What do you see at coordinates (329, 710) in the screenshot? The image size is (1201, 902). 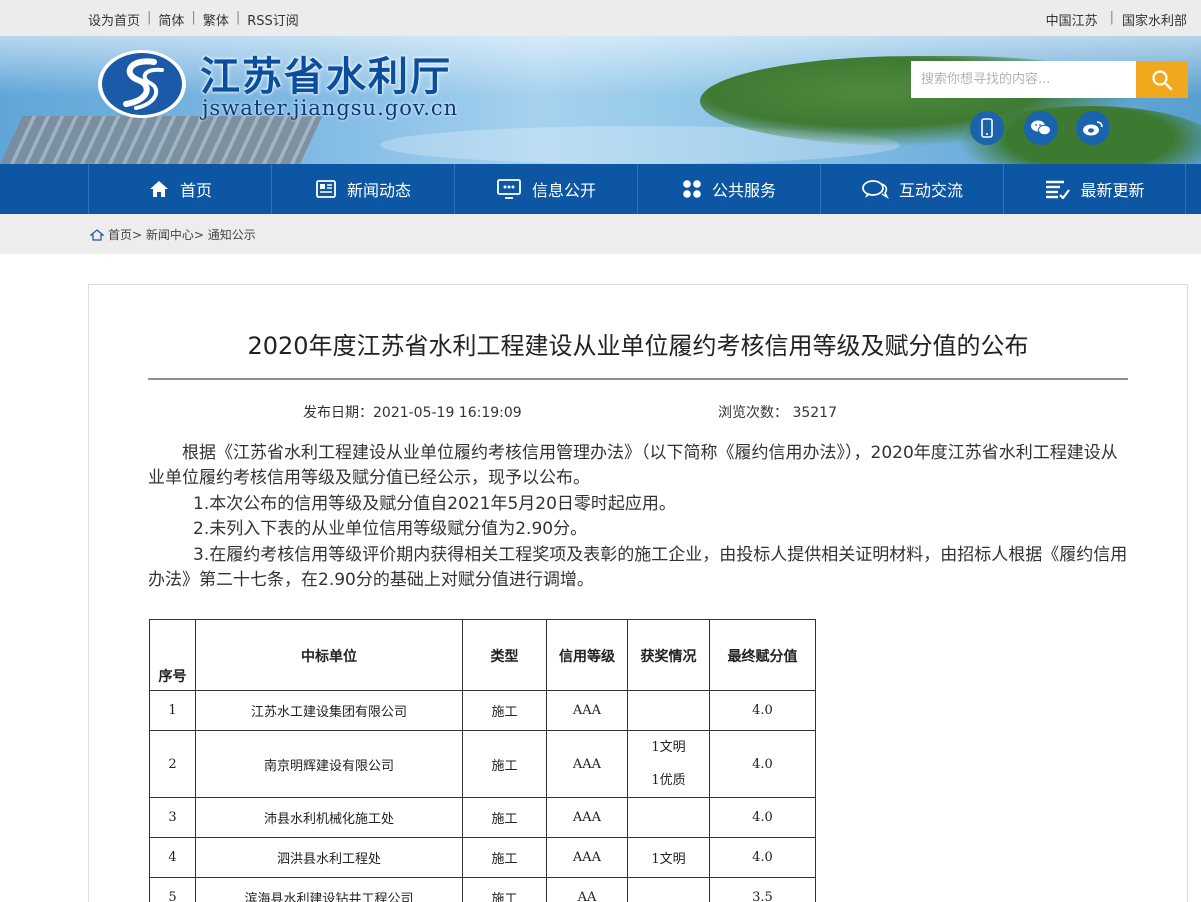 I see `cell-unit: 江苏水工建设集团有限公司` at bounding box center [329, 710].